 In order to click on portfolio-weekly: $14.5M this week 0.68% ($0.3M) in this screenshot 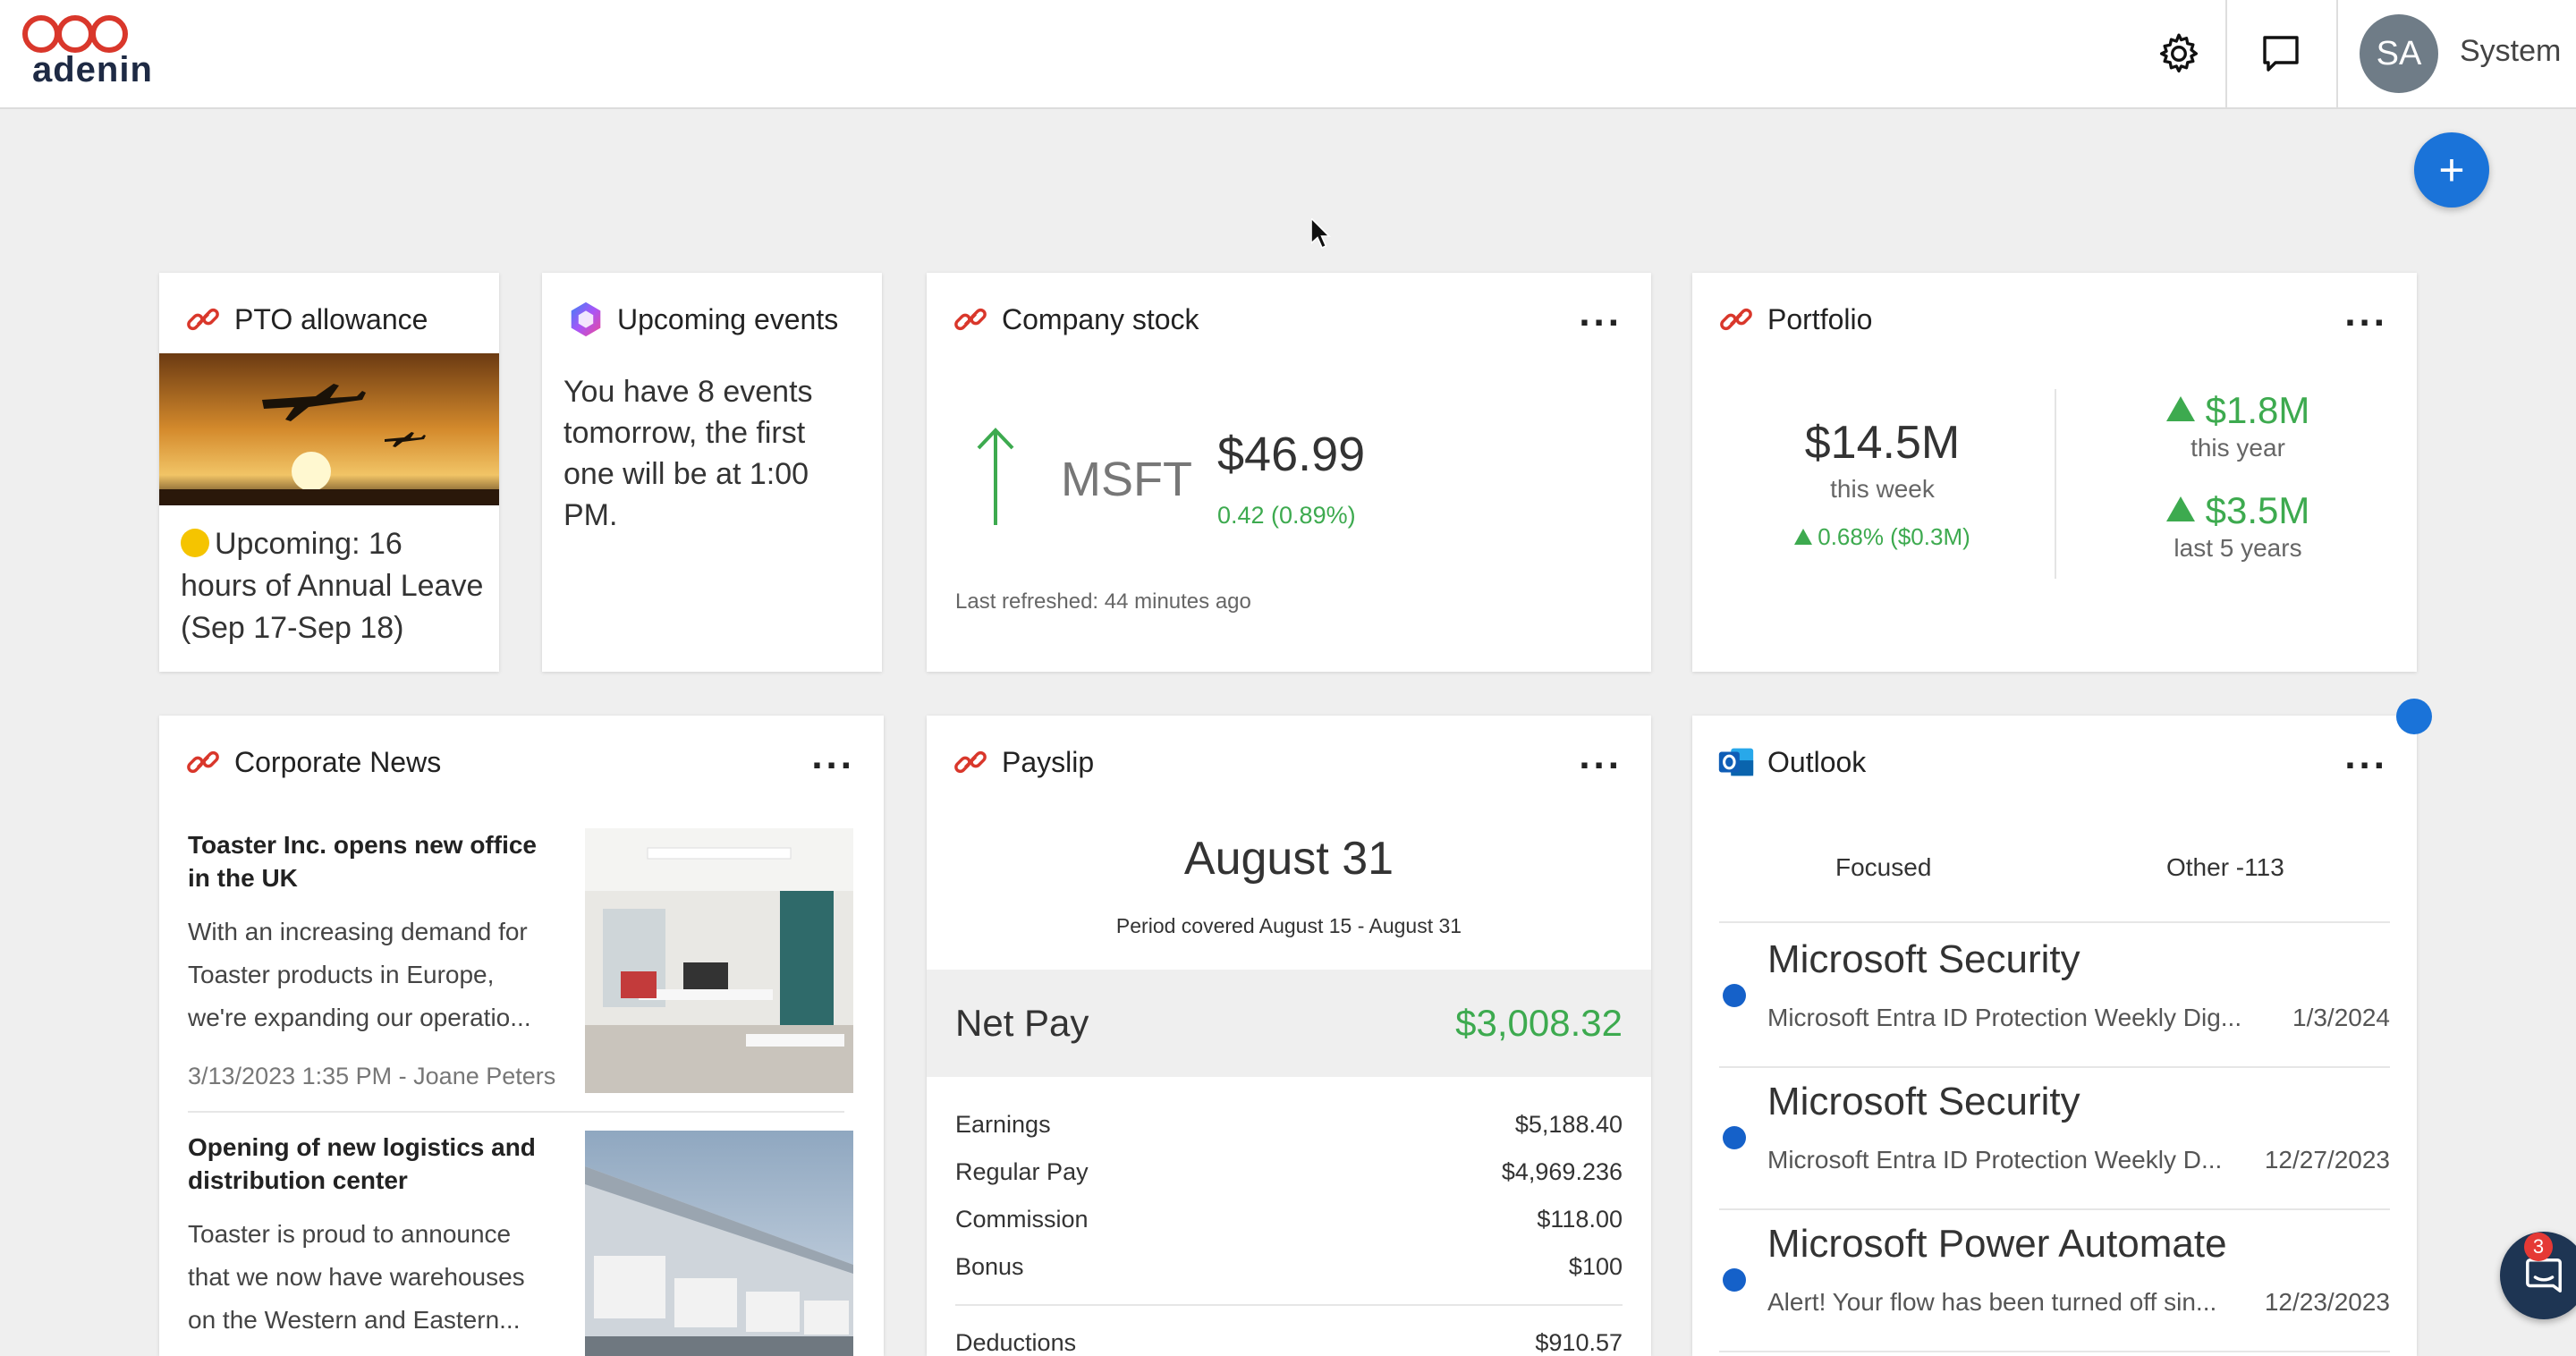, I will do `click(1882, 484)`.